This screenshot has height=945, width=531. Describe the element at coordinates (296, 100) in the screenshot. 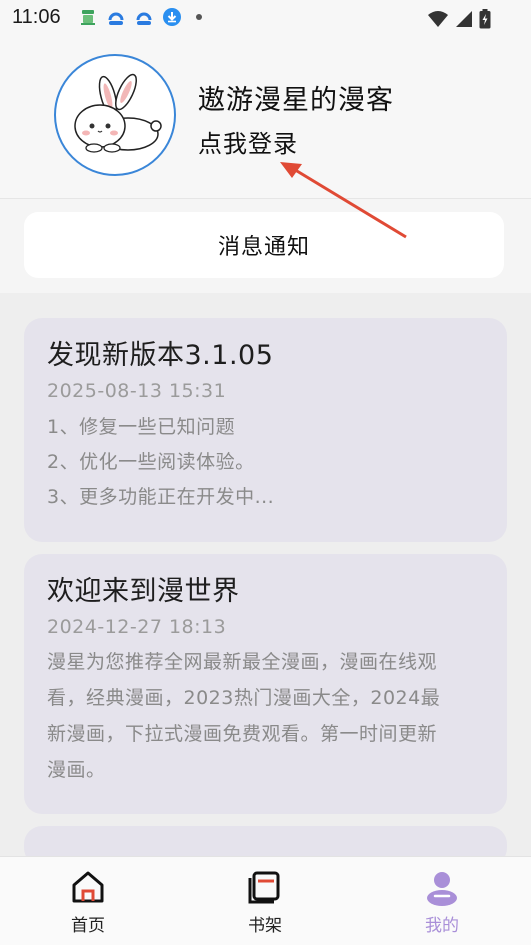

I see `username: 遨游漫星的漫客` at that location.